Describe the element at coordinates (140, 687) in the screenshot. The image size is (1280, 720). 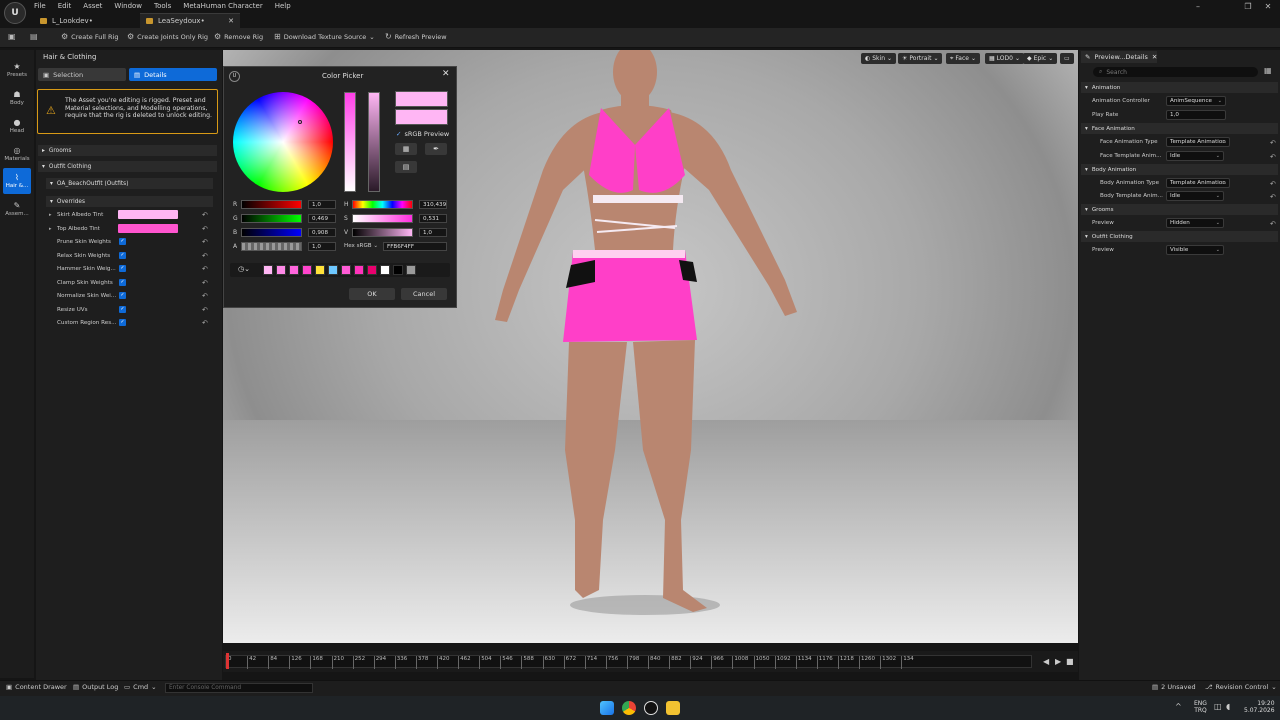
I see `cmd-dropdown: ▭ Cmd ⌄` at that location.